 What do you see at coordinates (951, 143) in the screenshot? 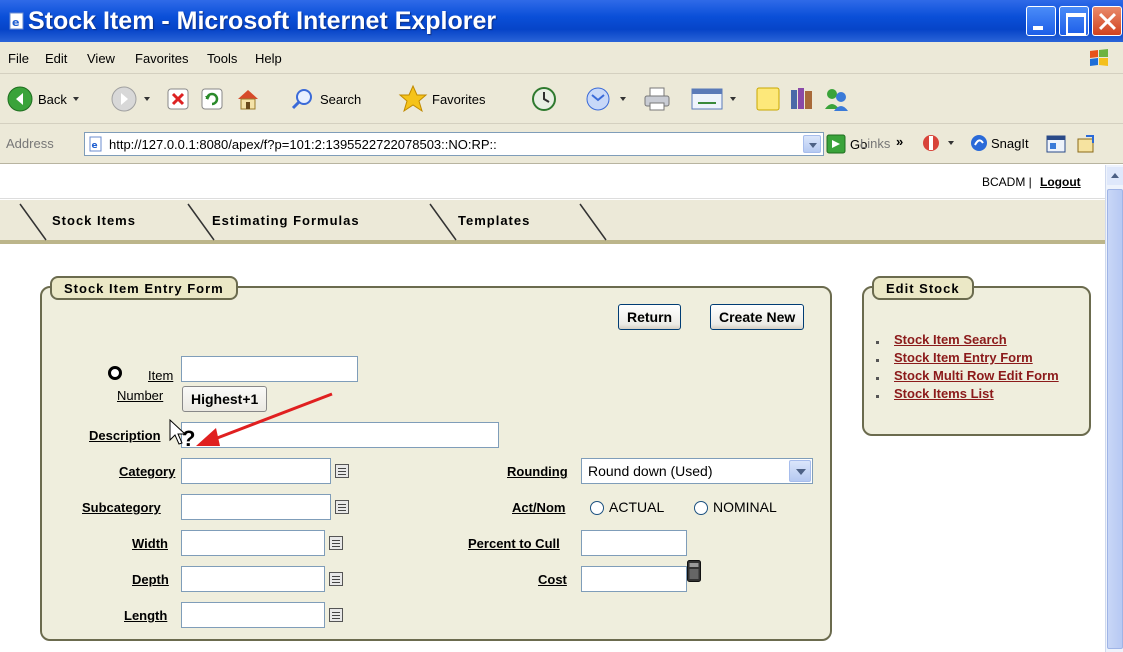
I see `addon-dropdown-icon` at bounding box center [951, 143].